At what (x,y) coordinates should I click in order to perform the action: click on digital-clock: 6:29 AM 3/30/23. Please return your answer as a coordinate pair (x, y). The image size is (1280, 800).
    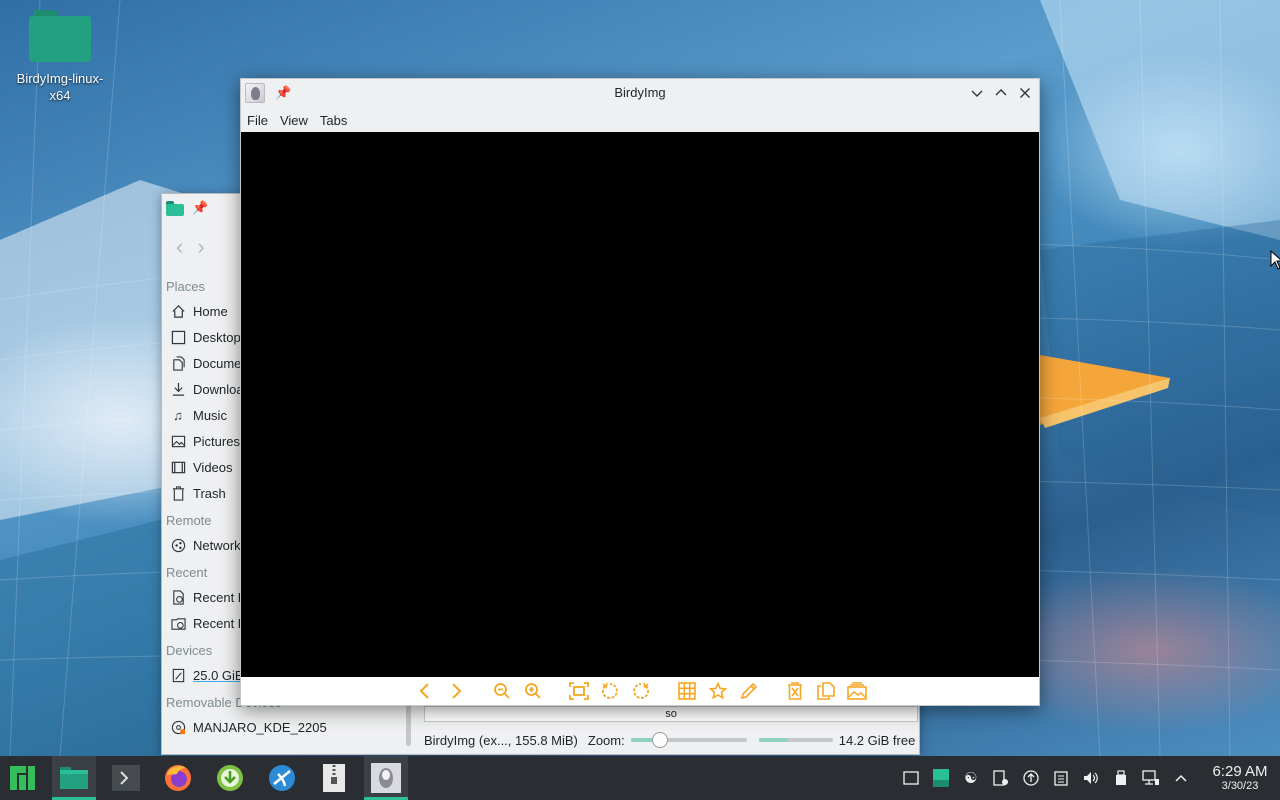
    Looking at the image, I should click on (1240, 778).